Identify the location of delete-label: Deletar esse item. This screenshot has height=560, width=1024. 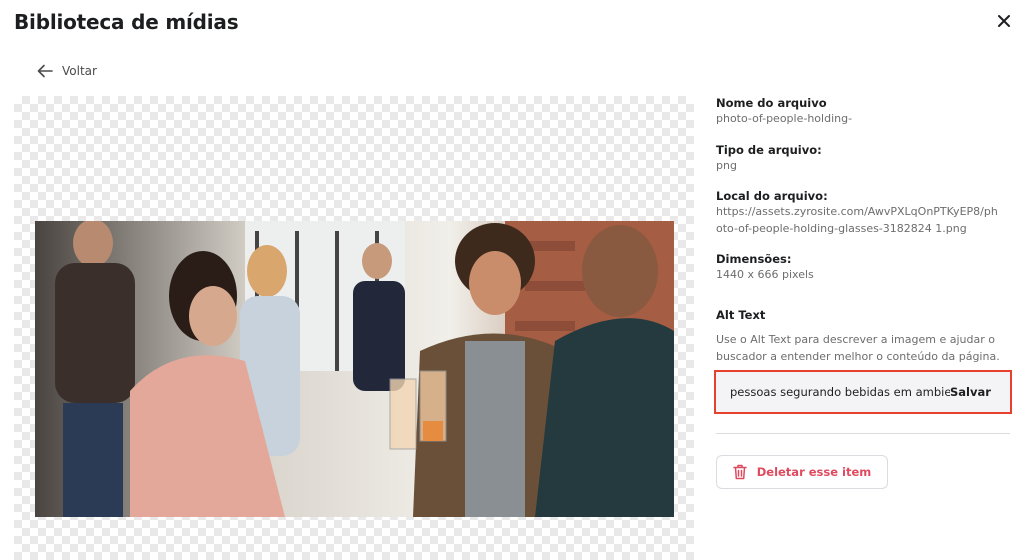
(814, 472).